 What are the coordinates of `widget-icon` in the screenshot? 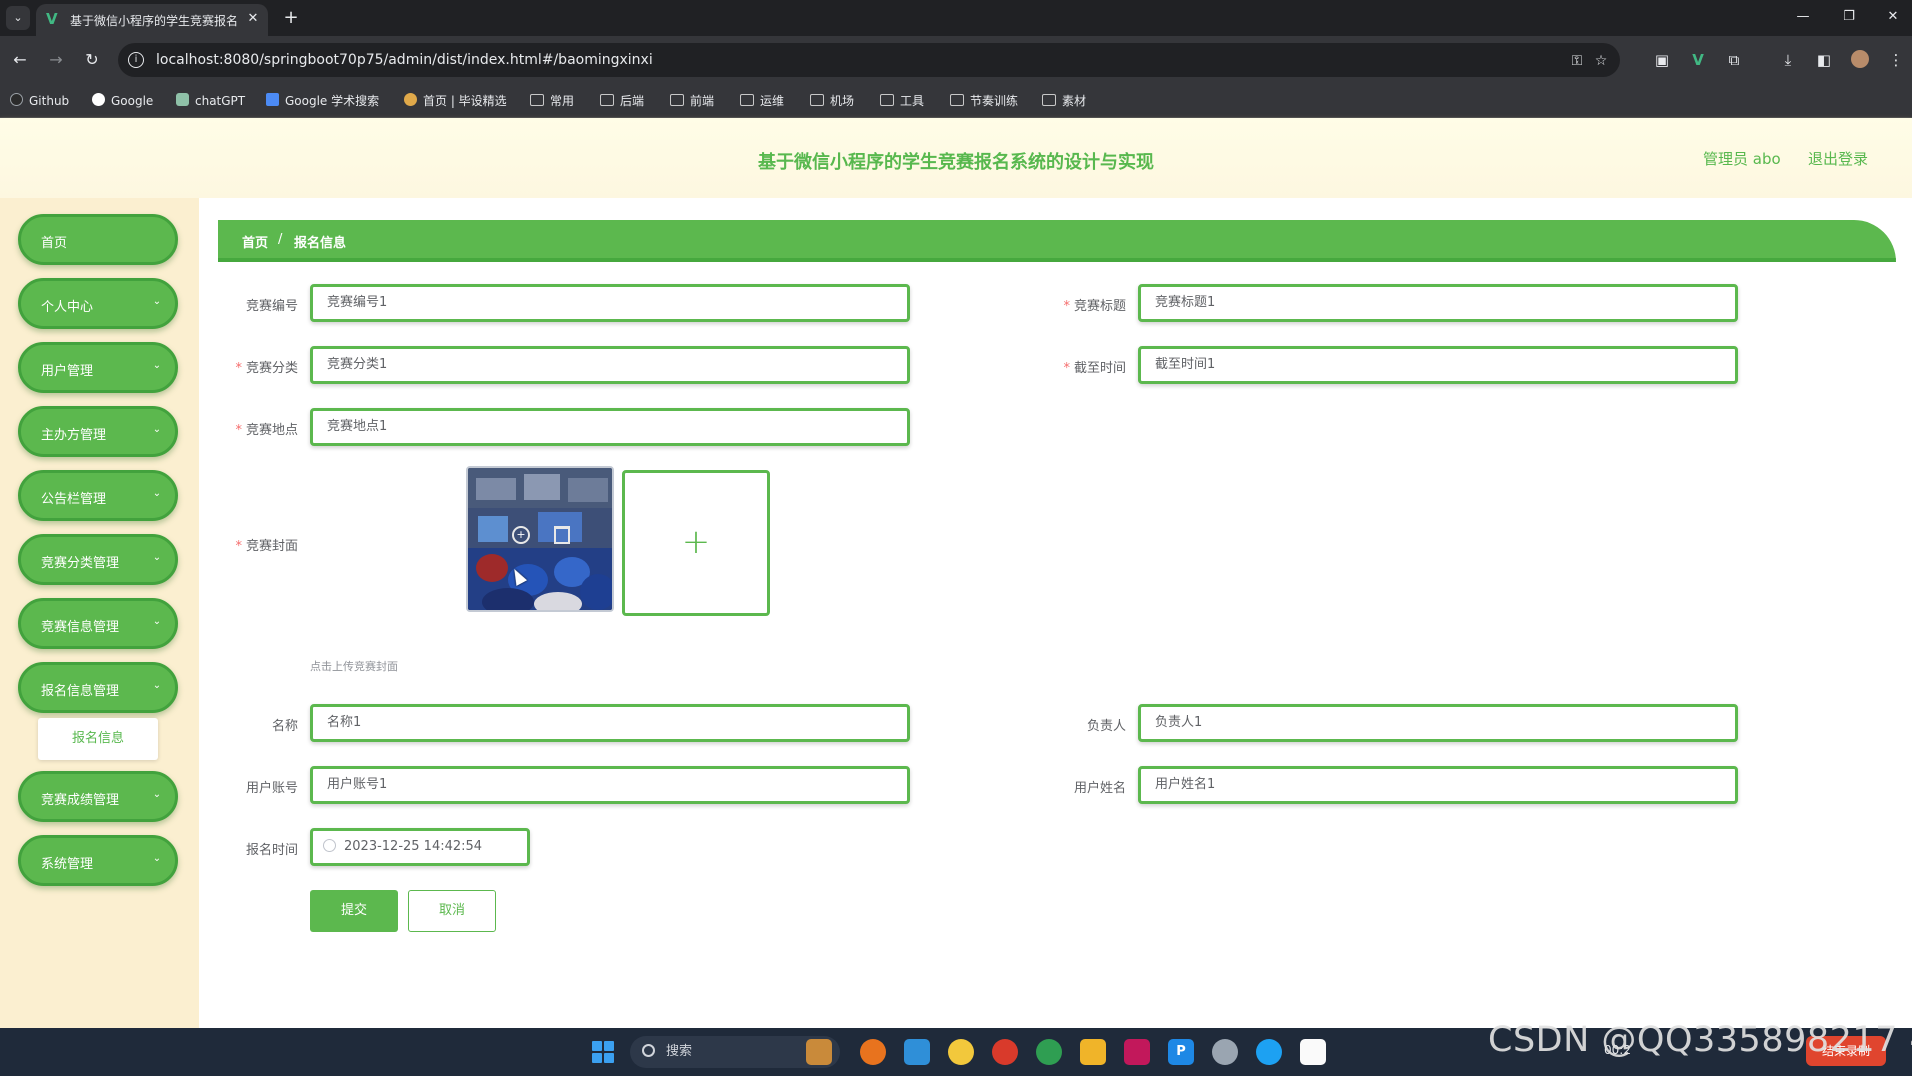 It's located at (819, 1052).